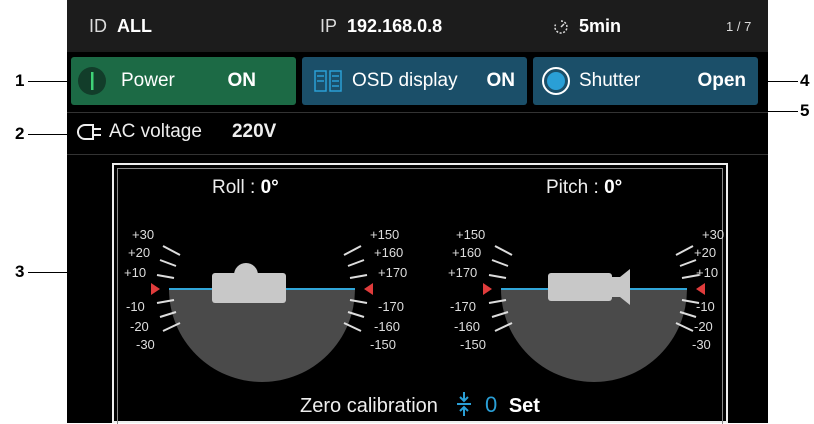  I want to click on shutter-button: Shutter Open, so click(645, 81).